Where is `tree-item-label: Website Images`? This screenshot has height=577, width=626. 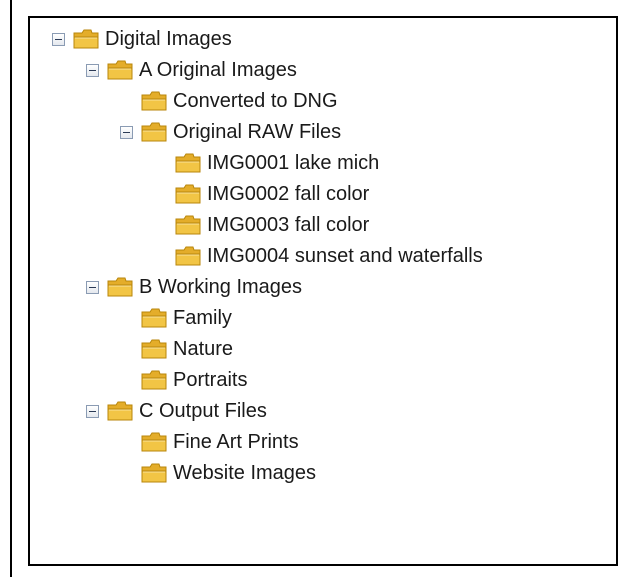
tree-item-label: Website Images is located at coordinates (245, 473).